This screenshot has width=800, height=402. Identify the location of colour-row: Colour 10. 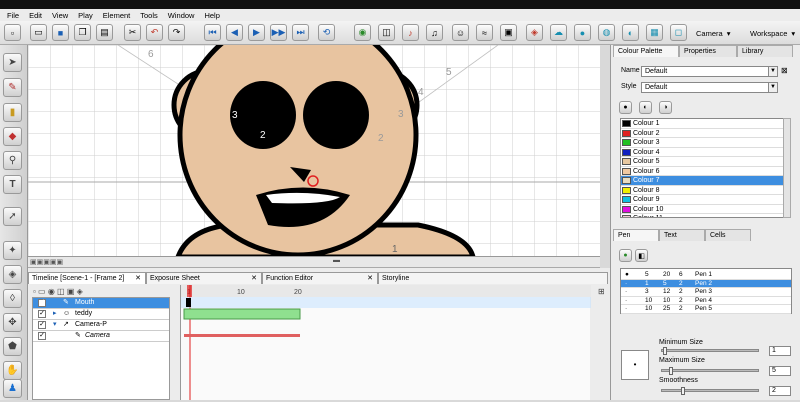
(702, 209).